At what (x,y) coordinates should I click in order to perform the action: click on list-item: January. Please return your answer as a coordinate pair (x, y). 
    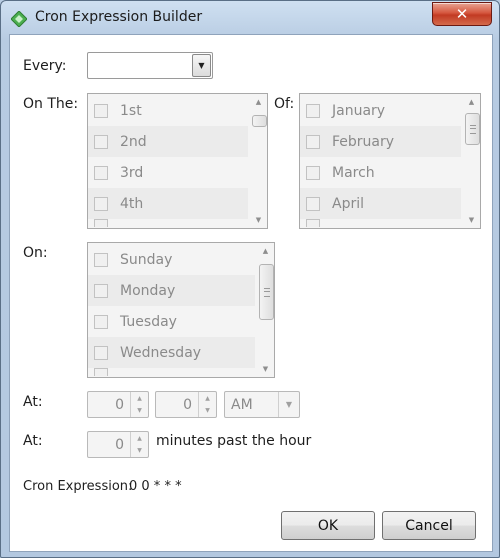
    Looking at the image, I should click on (380, 110).